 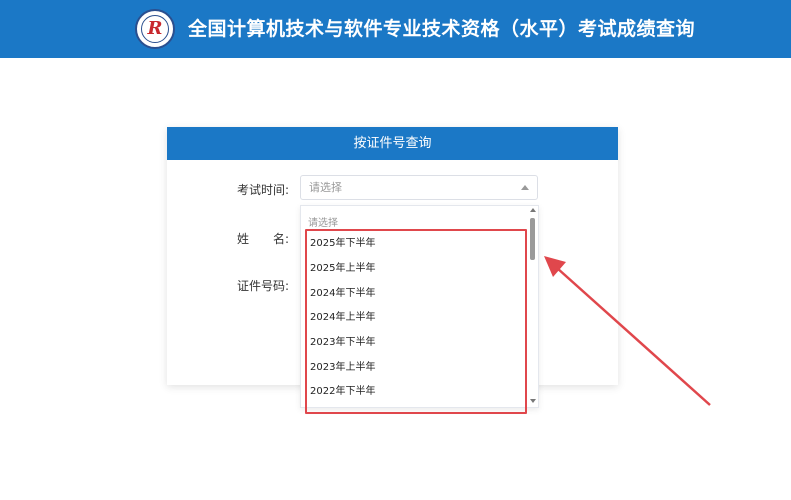 I want to click on annotation-arrow, so click(x=627, y=331).